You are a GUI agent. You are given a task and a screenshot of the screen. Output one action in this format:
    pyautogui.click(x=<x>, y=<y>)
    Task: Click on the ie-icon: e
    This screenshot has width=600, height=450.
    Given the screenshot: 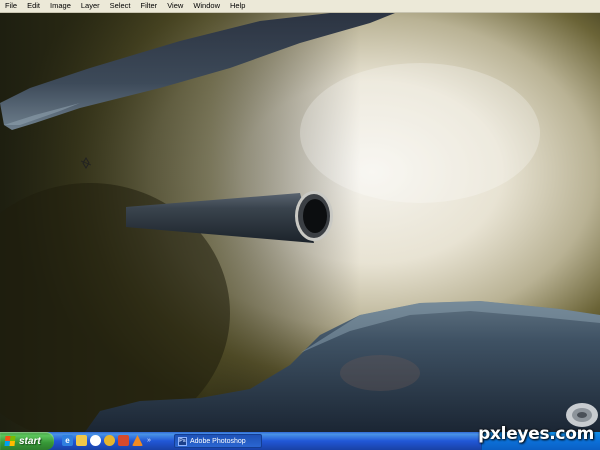 What is the action you would take?
    pyautogui.click(x=67, y=440)
    